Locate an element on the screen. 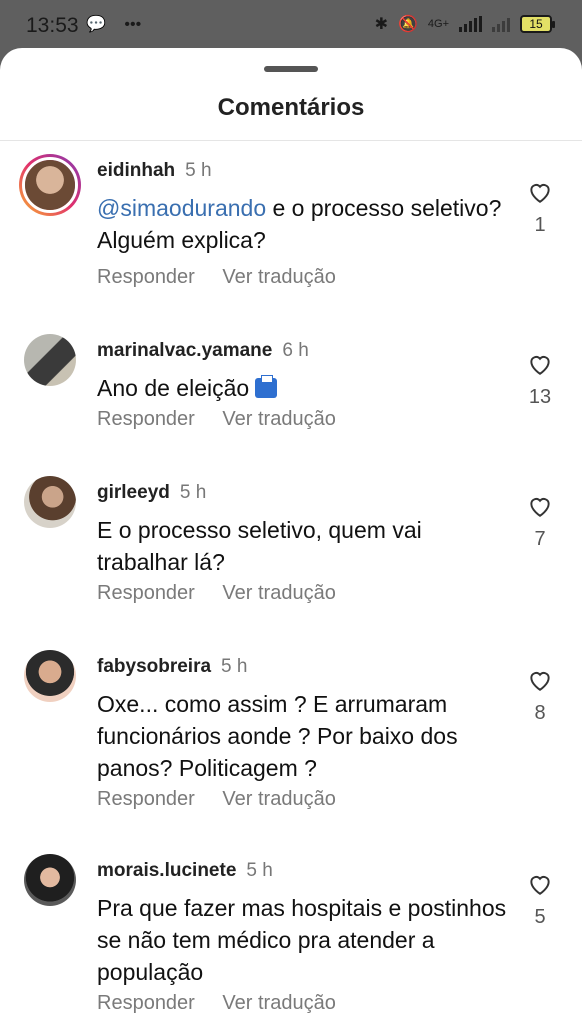 This screenshot has height=1024, width=582. comment-username: fabysobreira is located at coordinates (154, 666).